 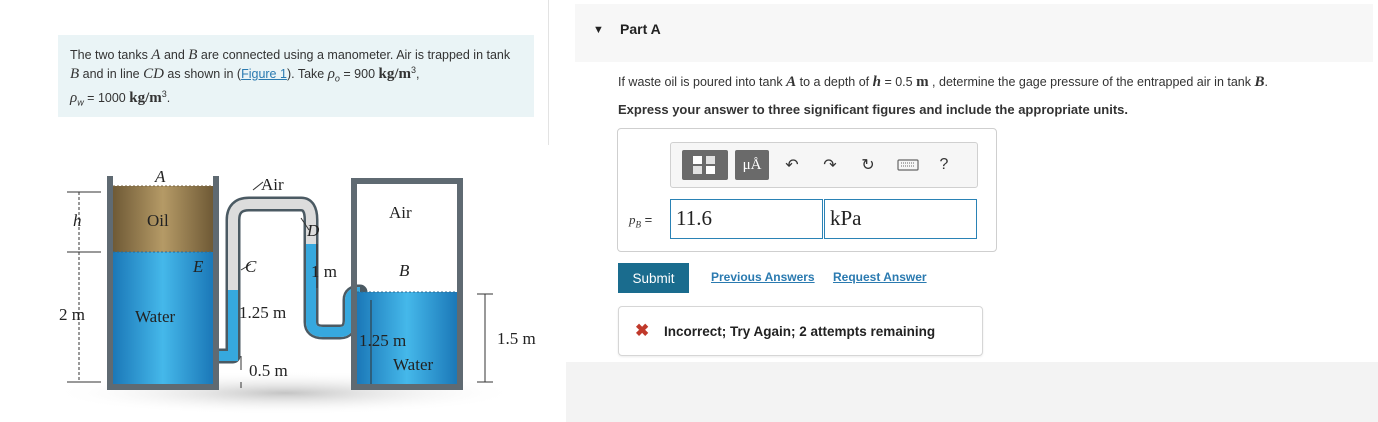 What do you see at coordinates (272, 184) in the screenshot?
I see `label-air-line: Air` at bounding box center [272, 184].